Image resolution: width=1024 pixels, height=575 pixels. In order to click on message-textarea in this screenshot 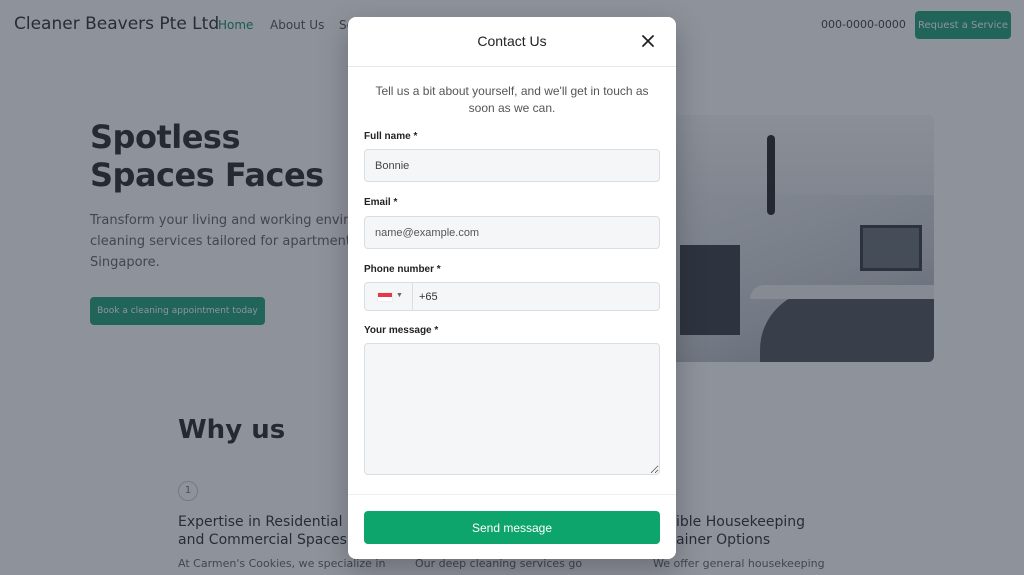, I will do `click(512, 409)`.